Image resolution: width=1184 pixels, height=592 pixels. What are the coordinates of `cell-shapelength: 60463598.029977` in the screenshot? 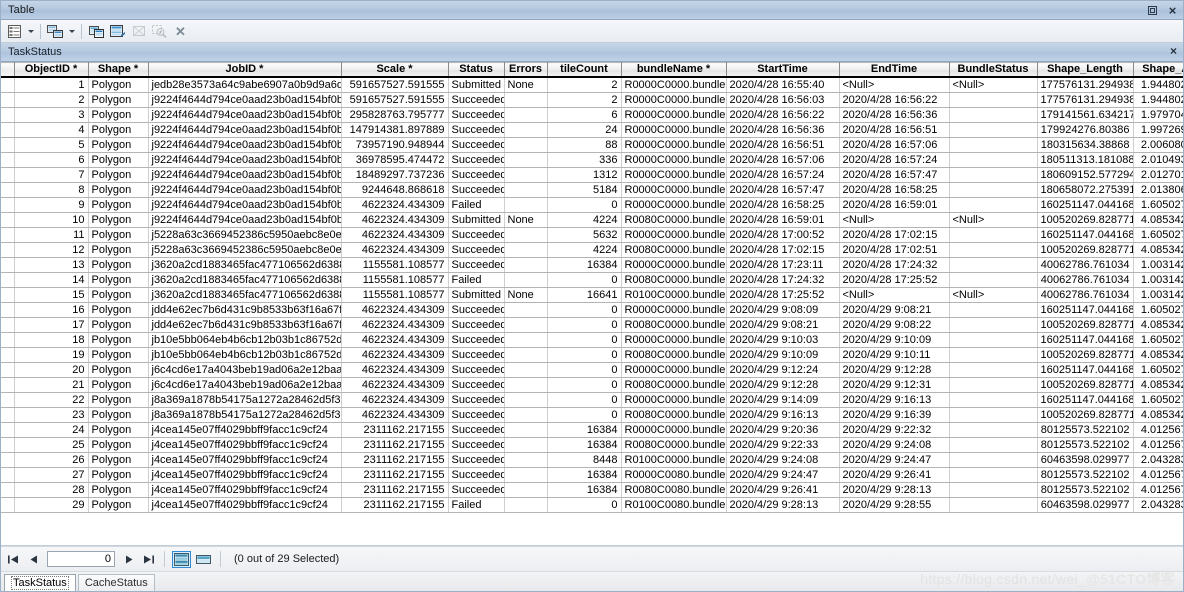 It's located at (1085, 460).